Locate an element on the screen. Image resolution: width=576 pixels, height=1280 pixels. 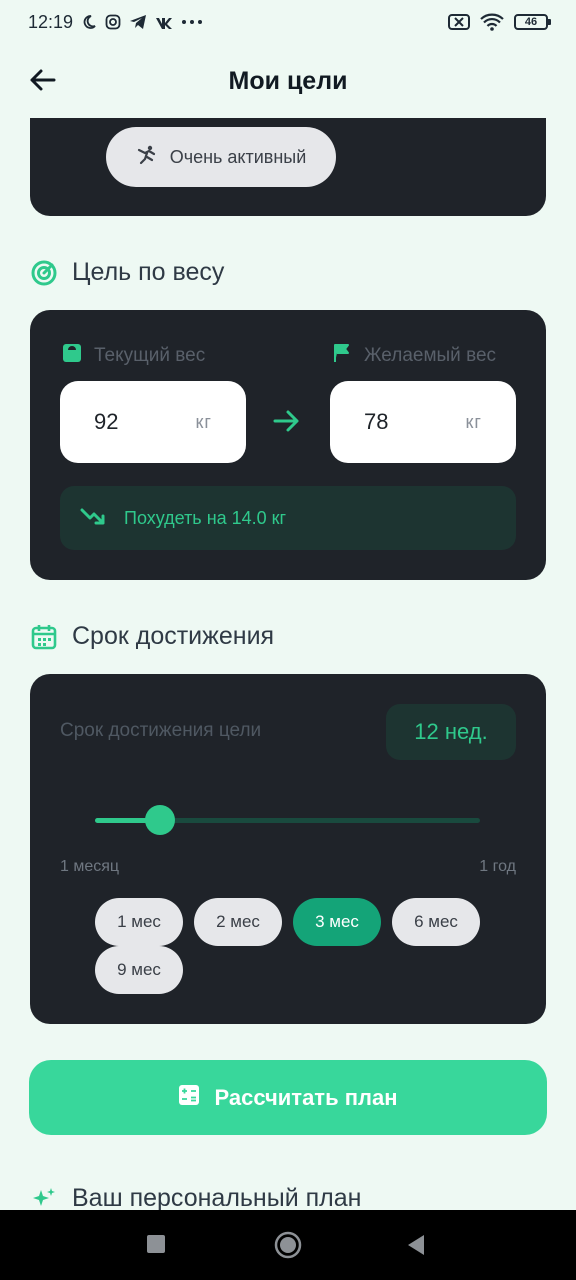
vk-icon is located at coordinates (164, 22).